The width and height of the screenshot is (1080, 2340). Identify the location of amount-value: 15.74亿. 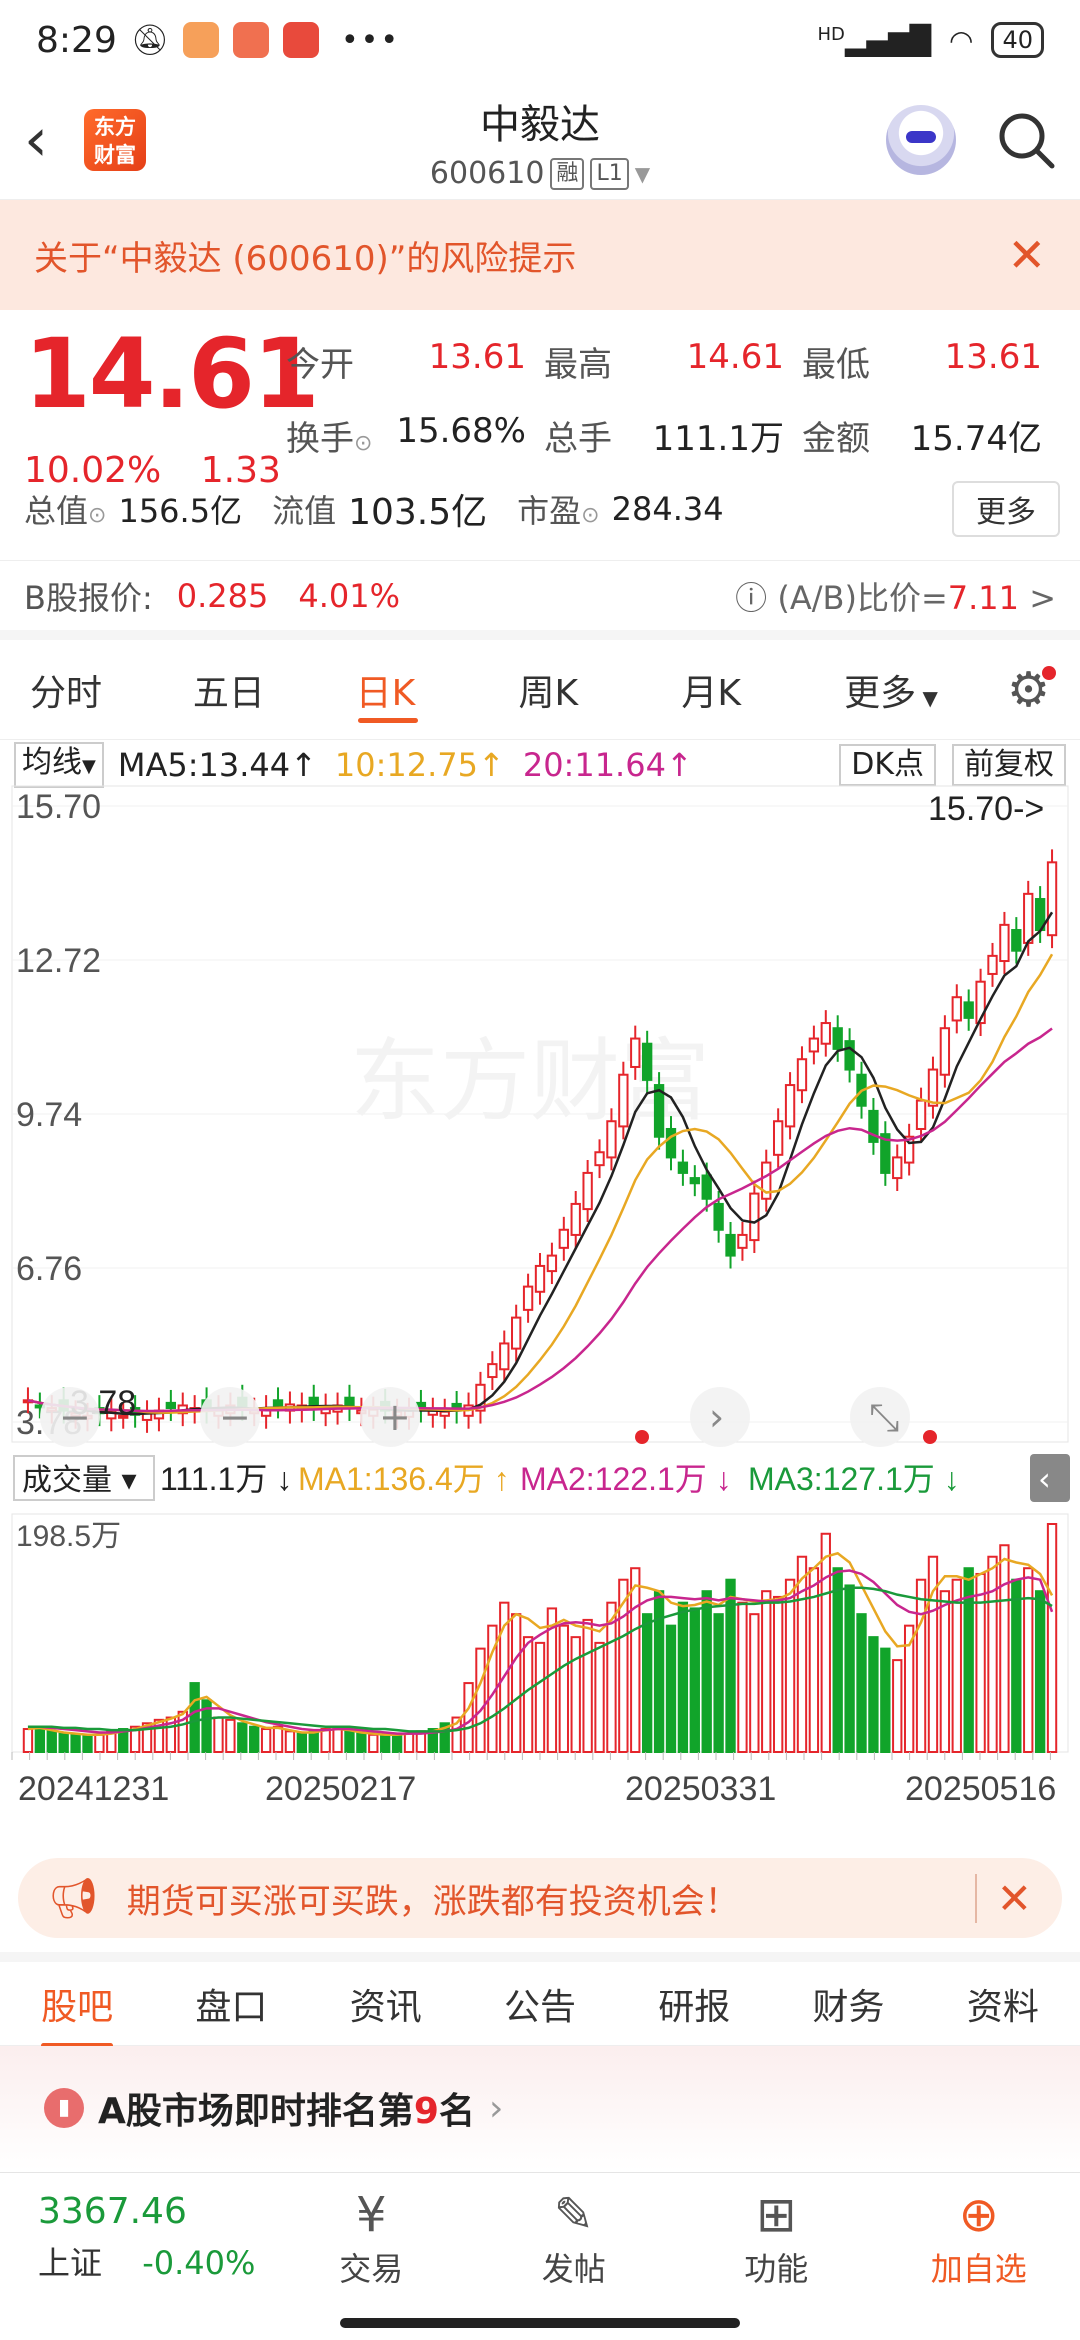
(976, 438).